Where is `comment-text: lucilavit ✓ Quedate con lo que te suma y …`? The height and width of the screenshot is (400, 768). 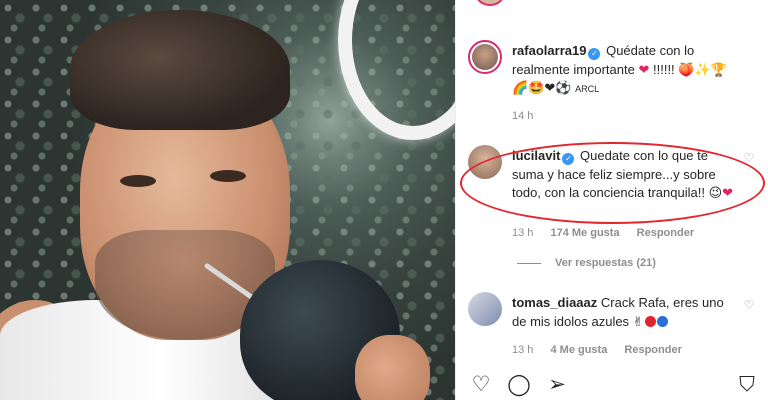
comment-text: lucilavit ✓ Quedate con lo que te suma y … is located at coordinates (626, 175).